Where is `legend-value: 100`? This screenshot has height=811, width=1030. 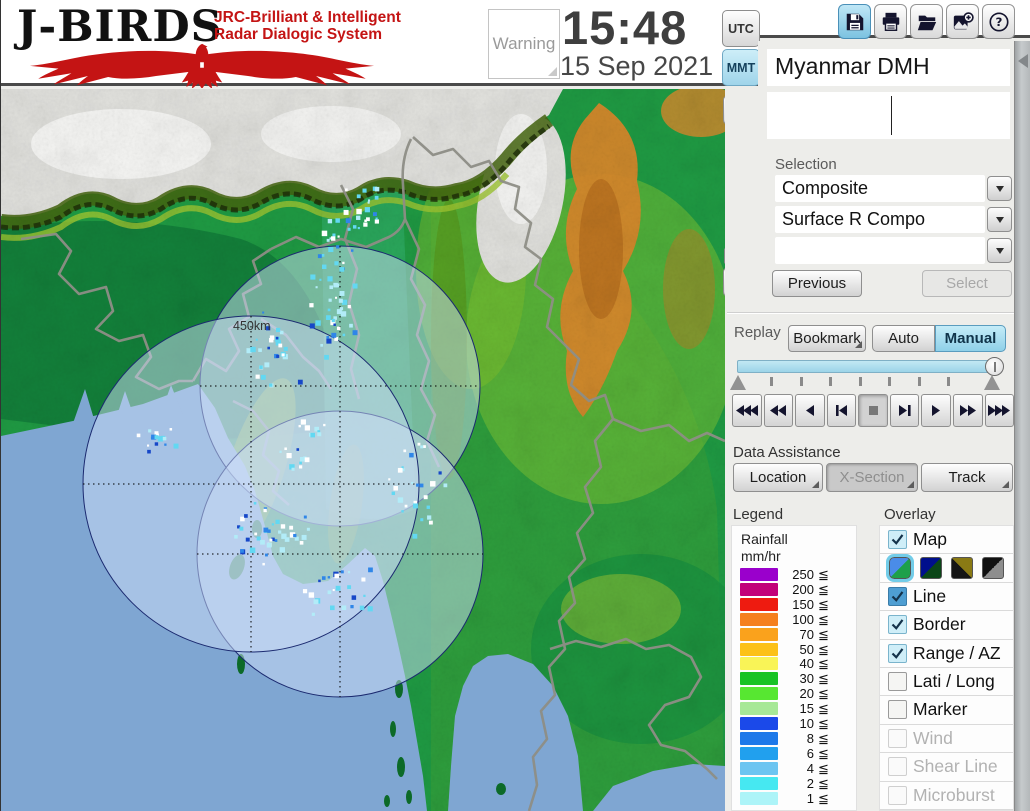 legend-value: 100 is located at coordinates (803, 619).